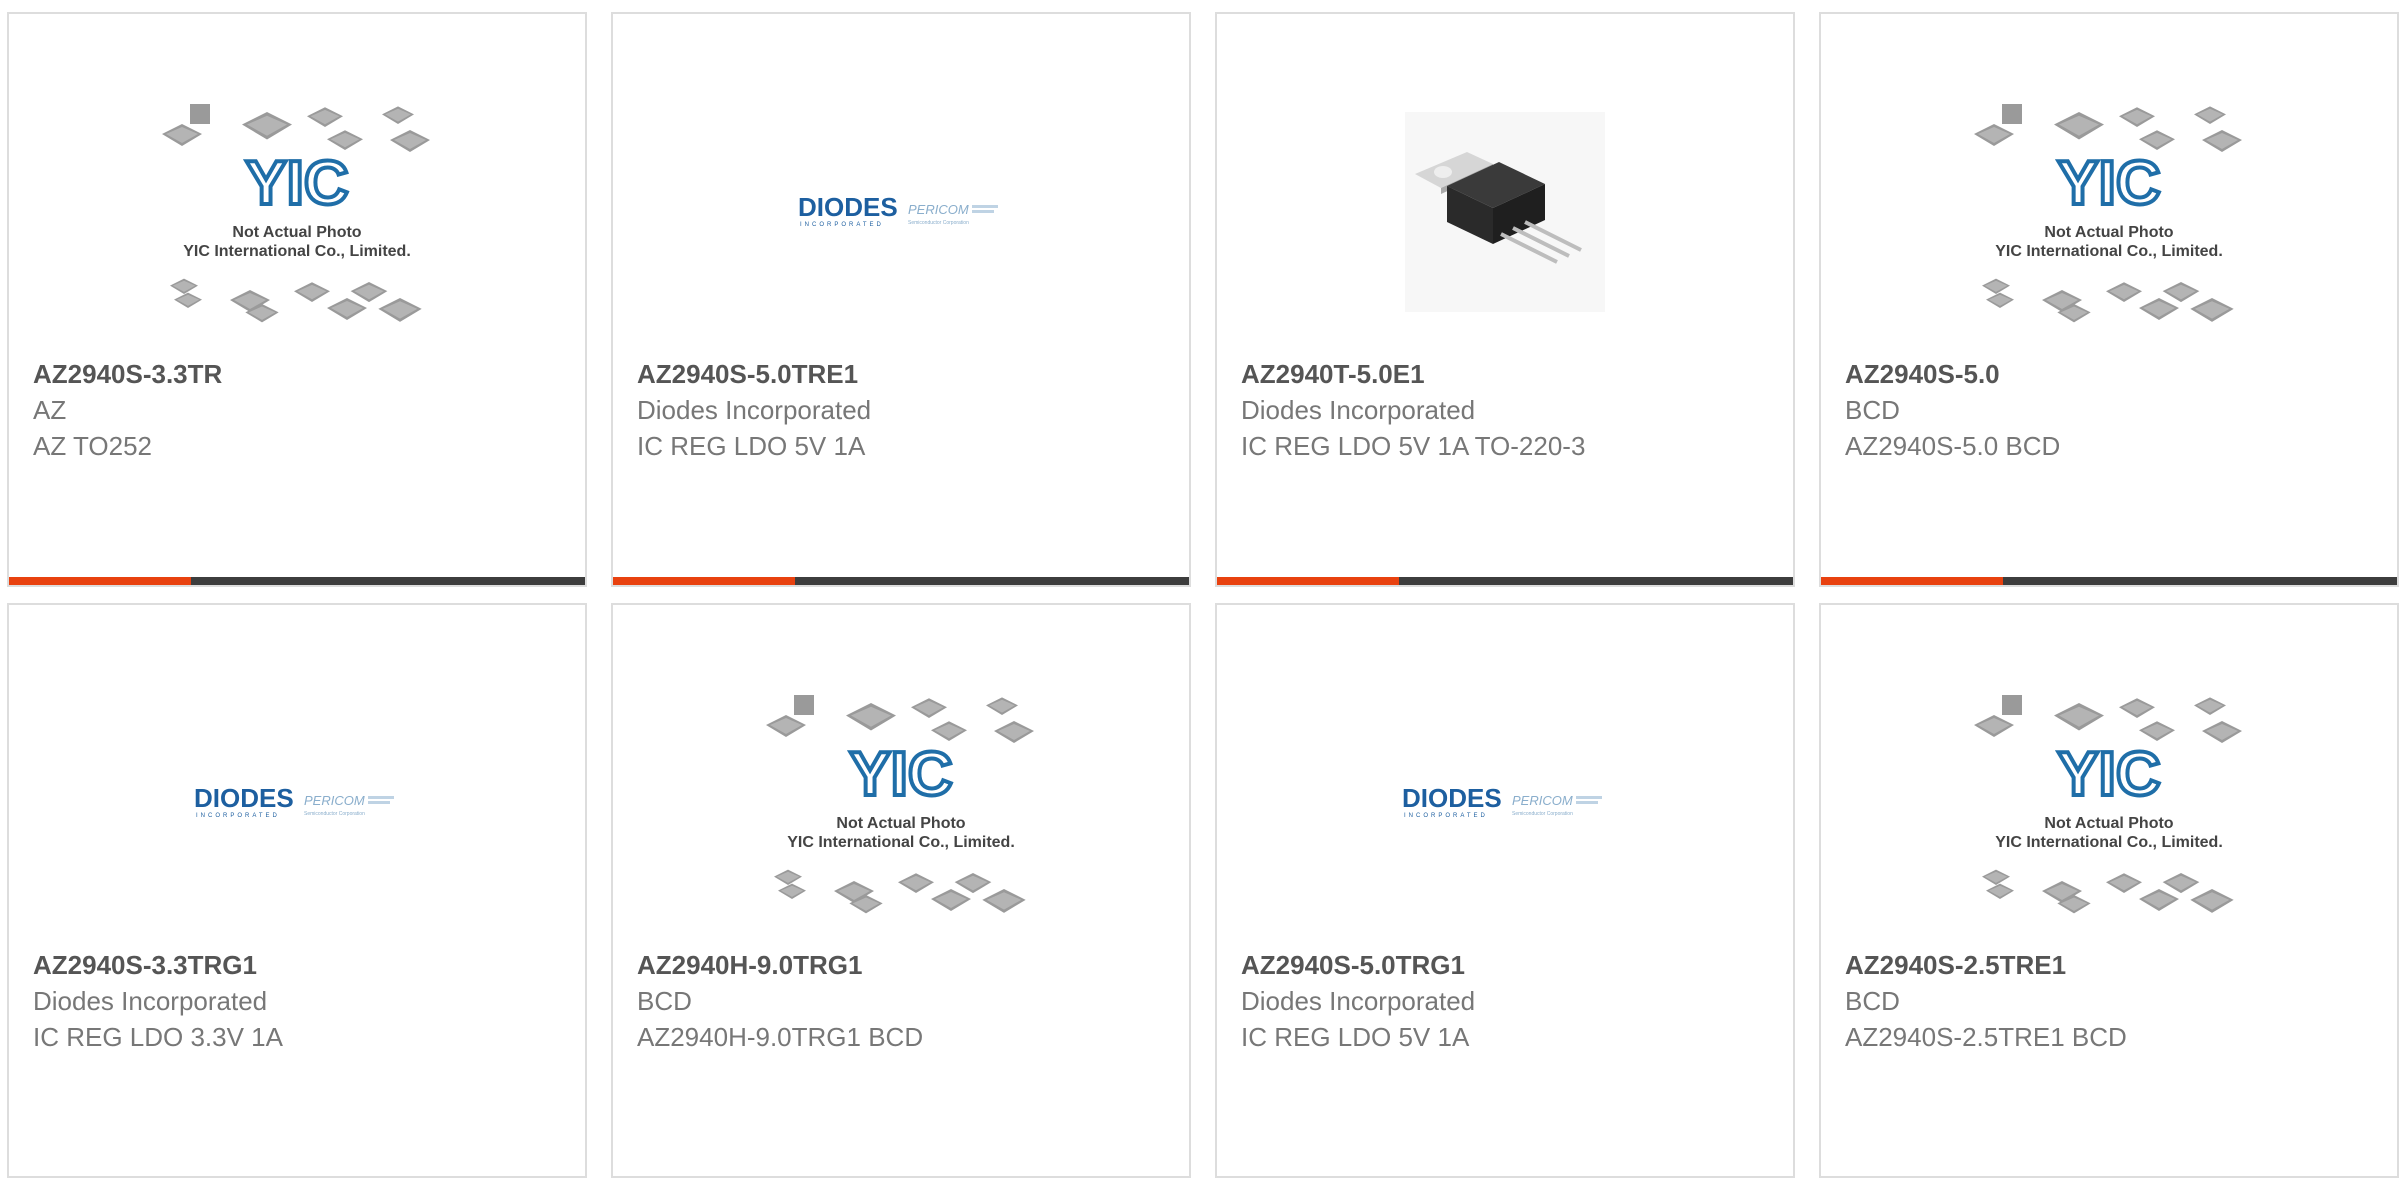 Image resolution: width=2400 pixels, height=1178 pixels. I want to click on product-info: AZ2940S-2.5TRE1 BCD AZ2940S-2.5TRE1 BCD, so click(2113, 1001).